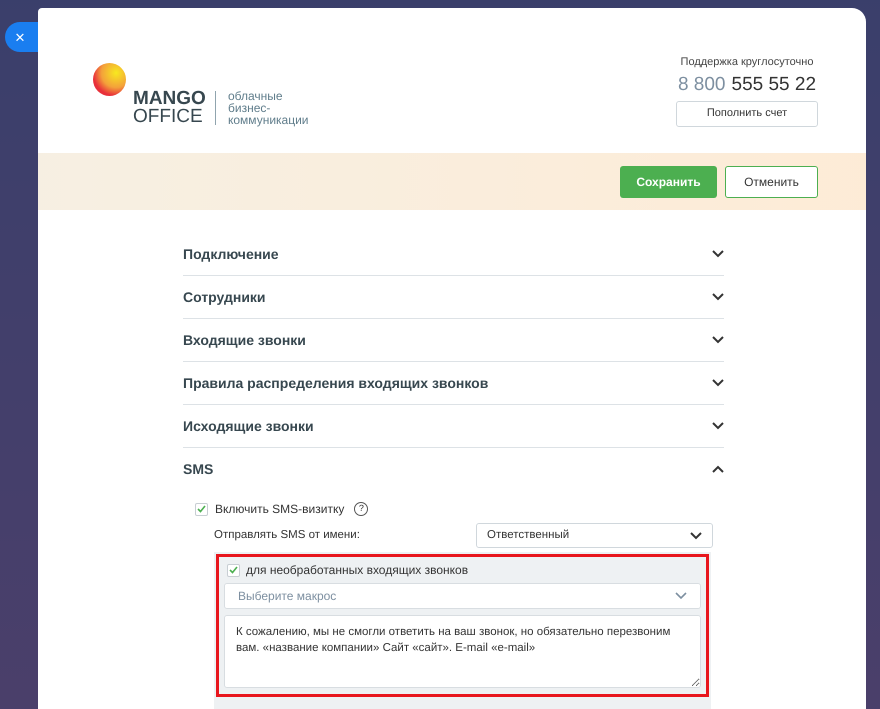  I want to click on phone-number: 555 55 22, so click(774, 84).